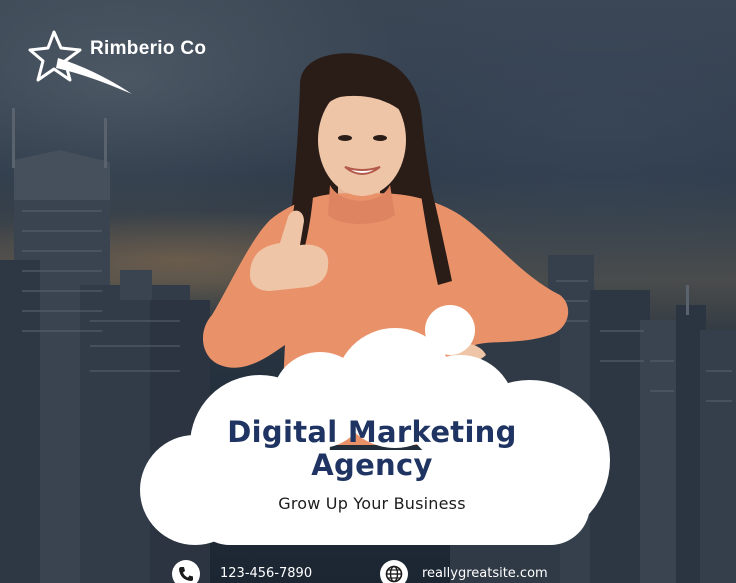 The height and width of the screenshot is (583, 736). Describe the element at coordinates (372, 432) in the screenshot. I see `headline-line-1: Digital Marketing` at that location.